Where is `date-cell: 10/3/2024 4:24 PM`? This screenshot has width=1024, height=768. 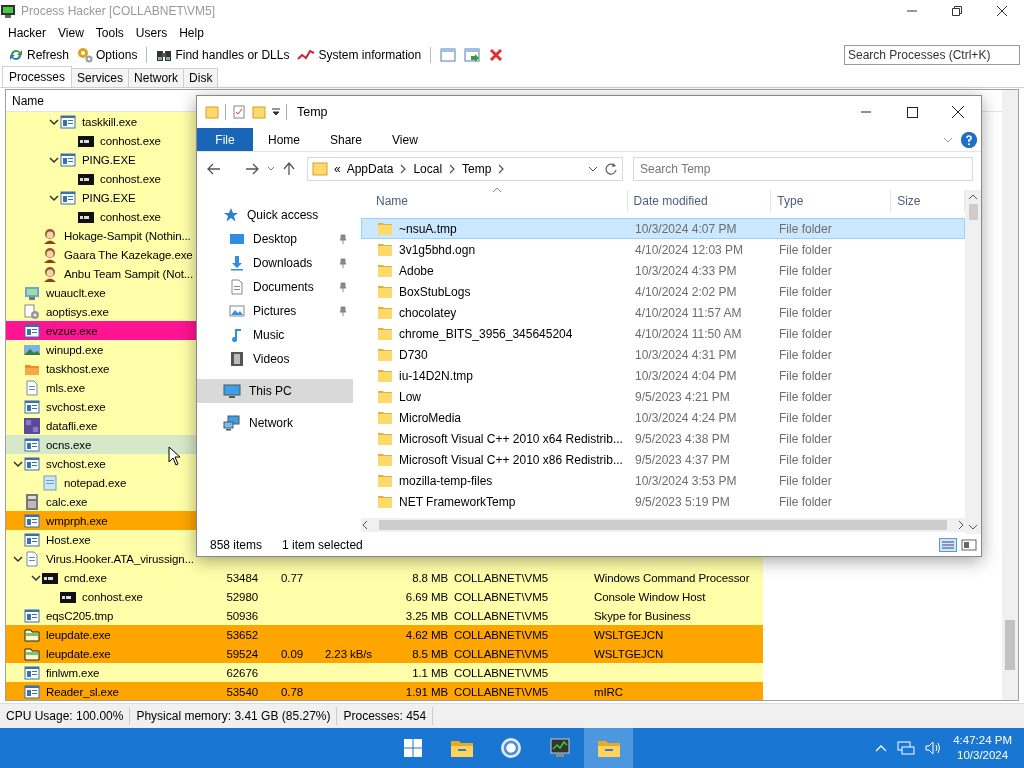
date-cell: 10/3/2024 4:24 PM is located at coordinates (686, 417).